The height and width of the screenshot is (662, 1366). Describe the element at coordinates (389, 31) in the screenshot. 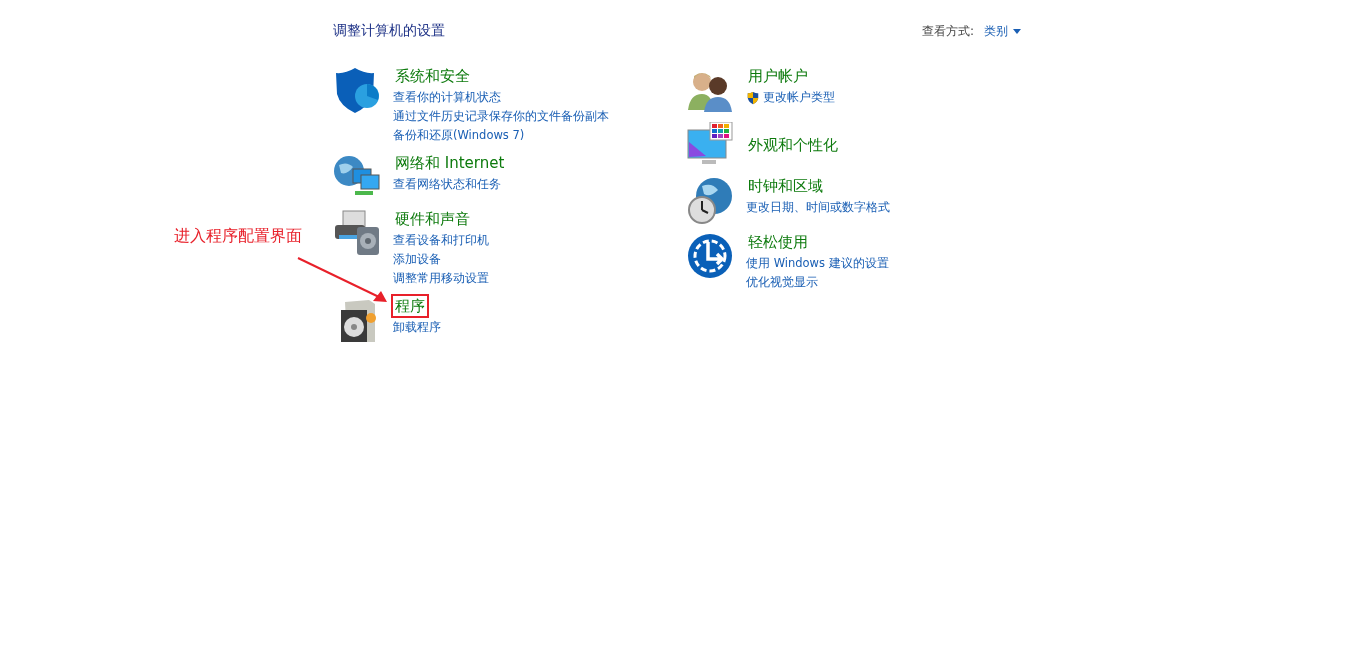

I see `page-title: 调整计算机的设置` at that location.